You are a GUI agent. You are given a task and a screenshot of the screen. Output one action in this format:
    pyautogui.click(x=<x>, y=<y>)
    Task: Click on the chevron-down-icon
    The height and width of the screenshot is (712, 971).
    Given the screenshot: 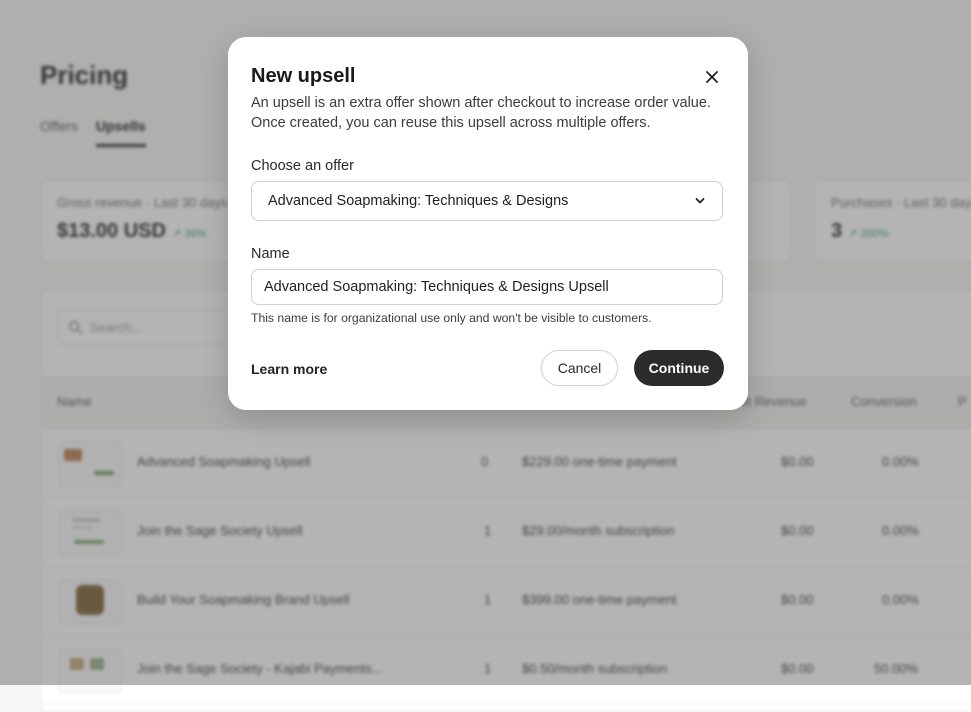 What is the action you would take?
    pyautogui.click(x=700, y=201)
    